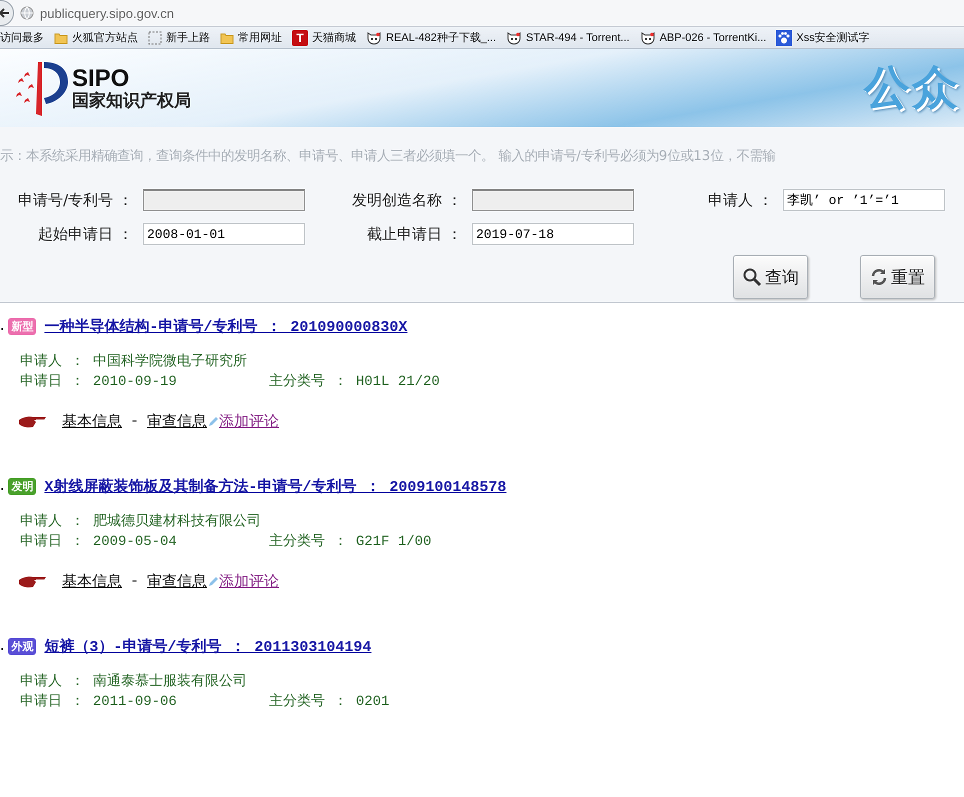 The height and width of the screenshot is (797, 964). Describe the element at coordinates (22, 326) in the screenshot. I see `type-tag: 新型` at that location.